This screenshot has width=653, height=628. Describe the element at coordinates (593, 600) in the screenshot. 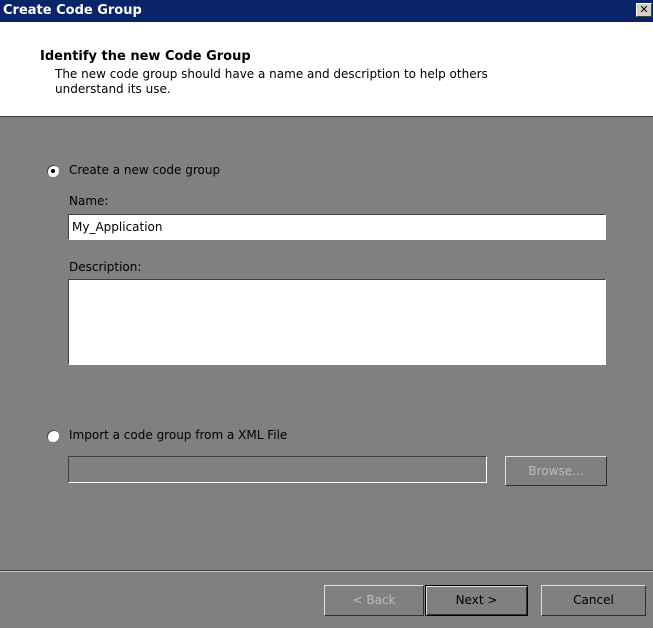

I see `cancel-button: Cancel` at that location.